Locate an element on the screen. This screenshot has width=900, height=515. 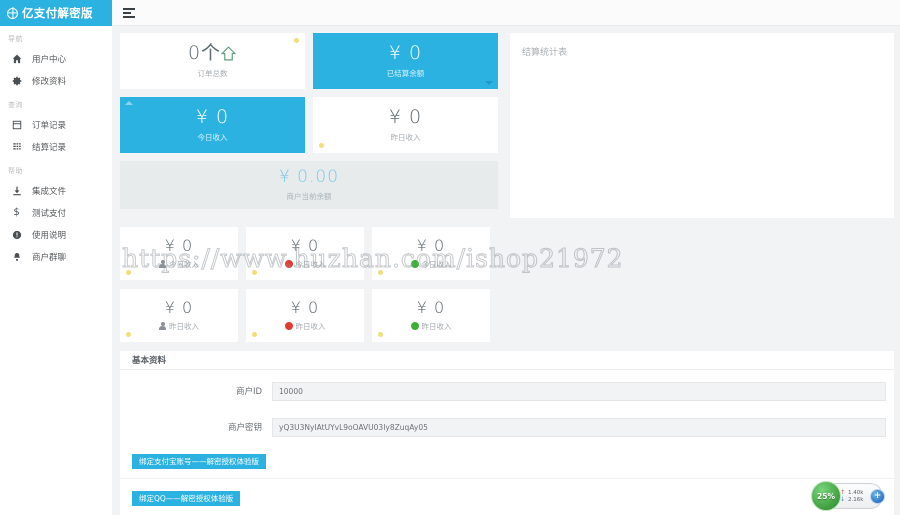
stat-number: 0个 is located at coordinates (204, 52).